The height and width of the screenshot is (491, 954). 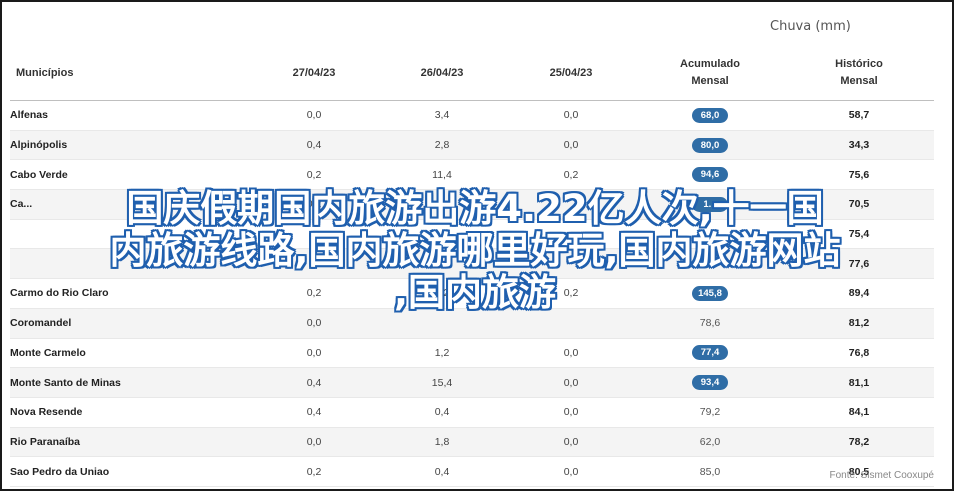 What do you see at coordinates (442, 115) in the screenshot?
I see `day-26-cell: 3,4` at bounding box center [442, 115].